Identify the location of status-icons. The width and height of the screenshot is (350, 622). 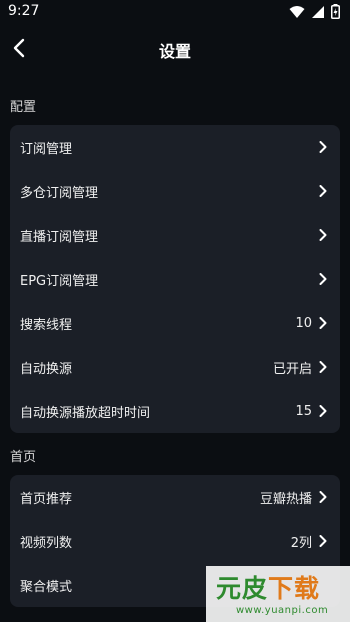
(314, 13).